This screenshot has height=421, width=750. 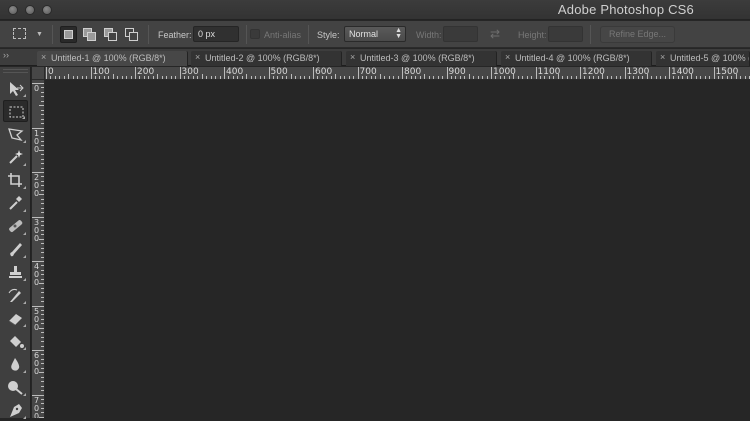 I want to click on add-to-selection-button, so click(x=89, y=34).